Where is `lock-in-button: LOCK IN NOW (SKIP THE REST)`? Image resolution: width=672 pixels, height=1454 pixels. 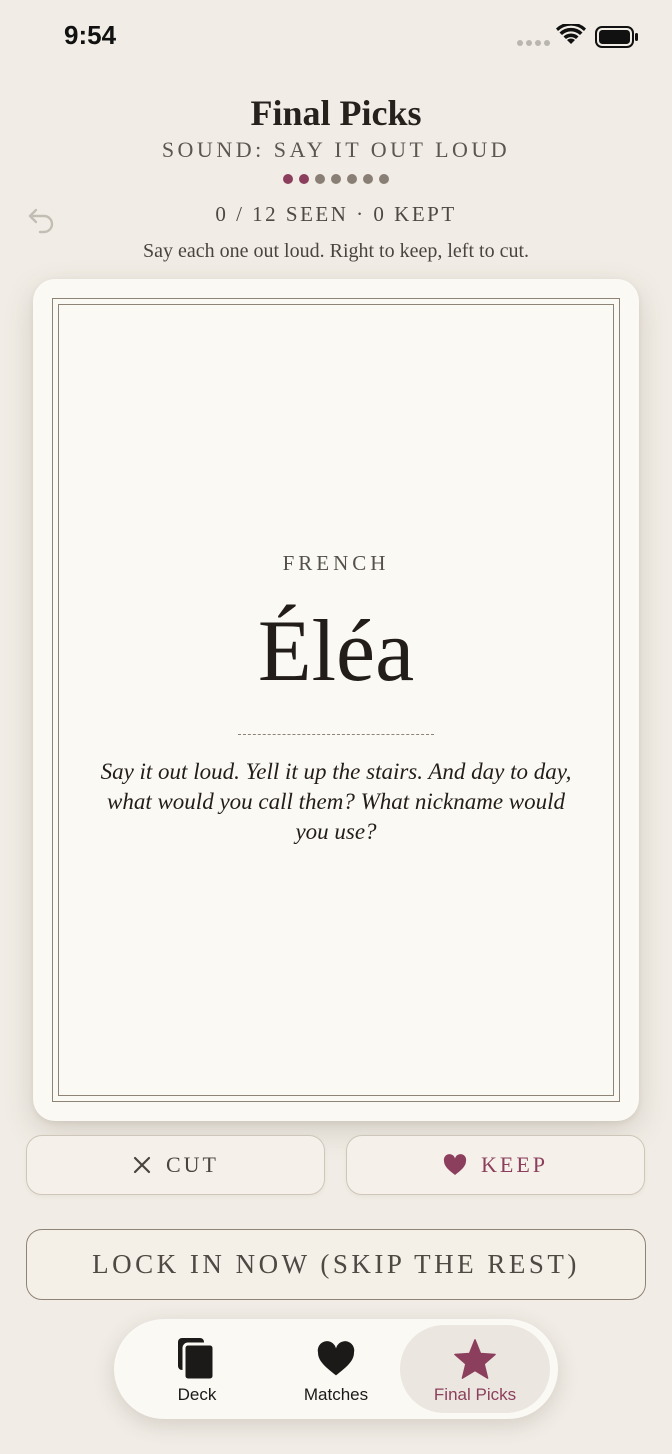 lock-in-button: LOCK IN NOW (SKIP THE REST) is located at coordinates (336, 1264).